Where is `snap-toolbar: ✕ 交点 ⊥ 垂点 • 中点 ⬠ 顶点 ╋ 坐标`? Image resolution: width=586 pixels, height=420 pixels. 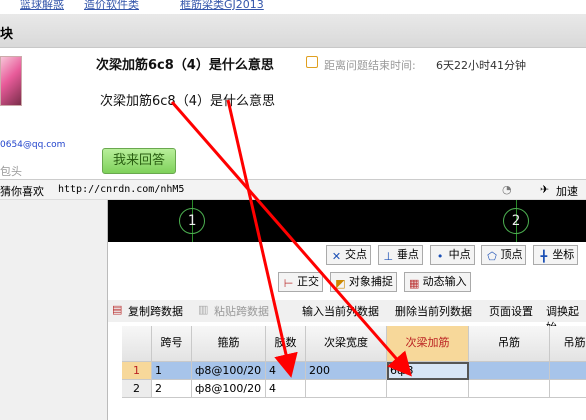
snap-toolbar: ✕ 交点 ⊥ 垂点 • 中点 ⬠ 顶点 ╋ 坐标 is located at coordinates (453, 255).